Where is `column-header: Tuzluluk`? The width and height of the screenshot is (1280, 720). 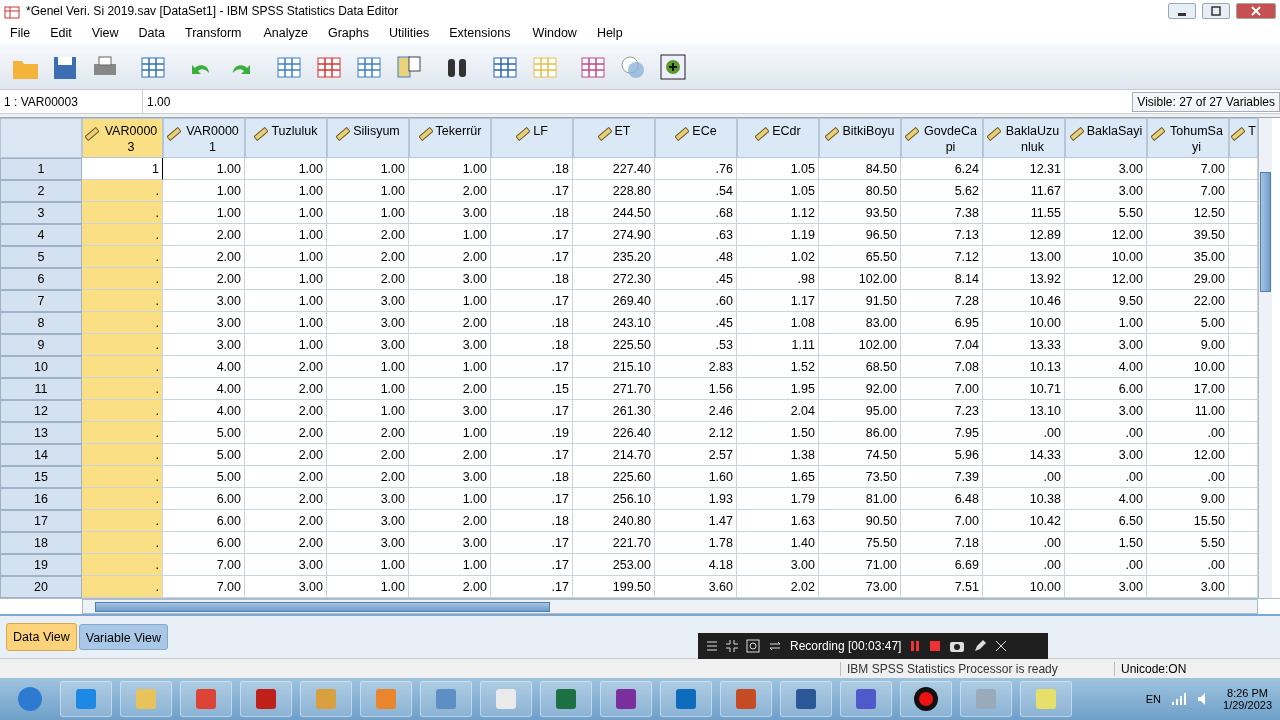
column-header: Tuzluluk is located at coordinates (286, 138).